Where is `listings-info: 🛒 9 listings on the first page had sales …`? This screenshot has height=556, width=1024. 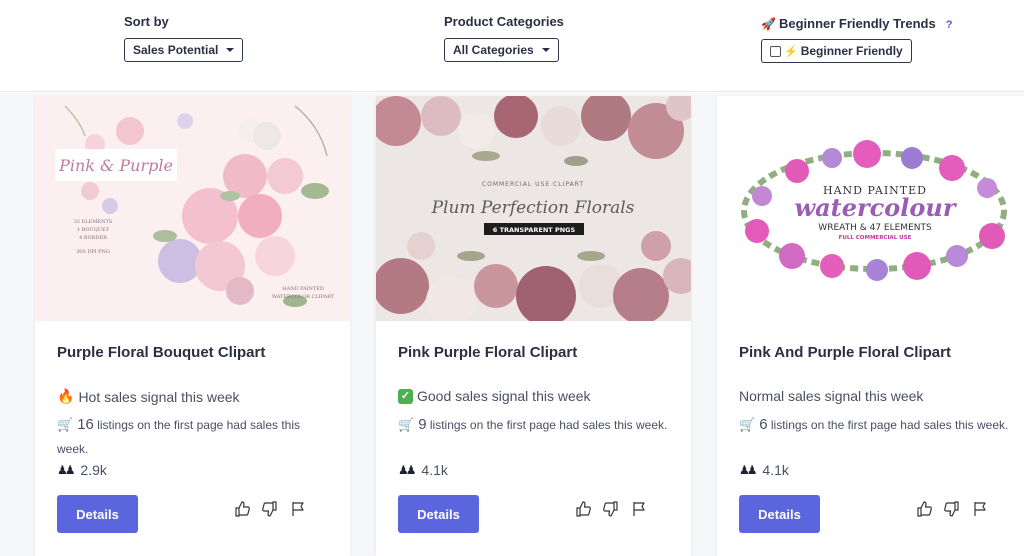
listings-info: 🛒 9 listings on the first page had sales … is located at coordinates (533, 424).